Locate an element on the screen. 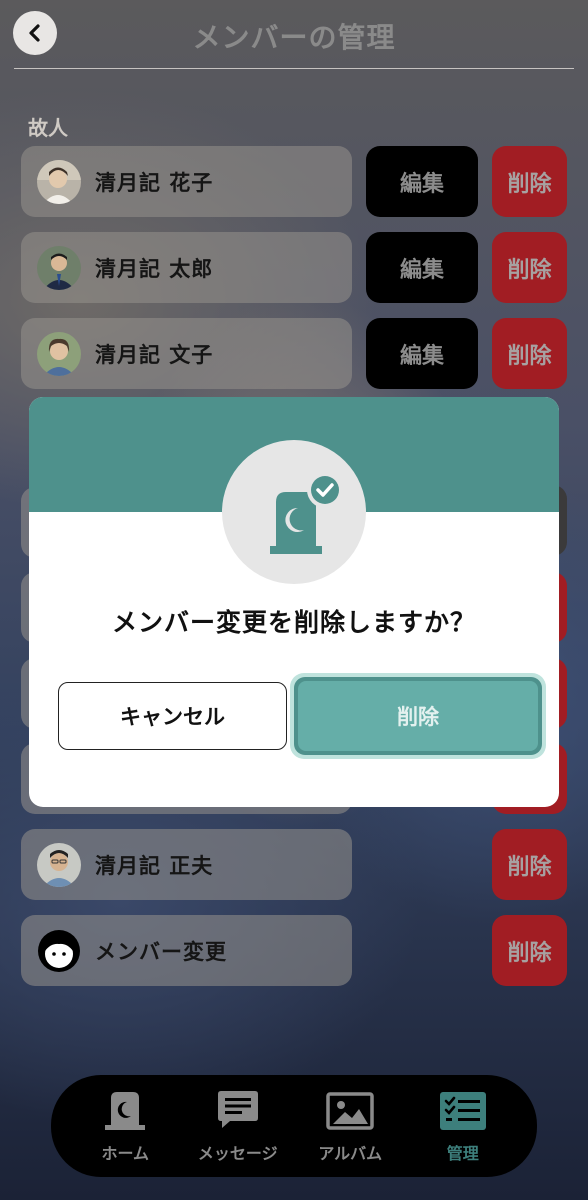  member-row: メンバー変更 is located at coordinates (186, 950).